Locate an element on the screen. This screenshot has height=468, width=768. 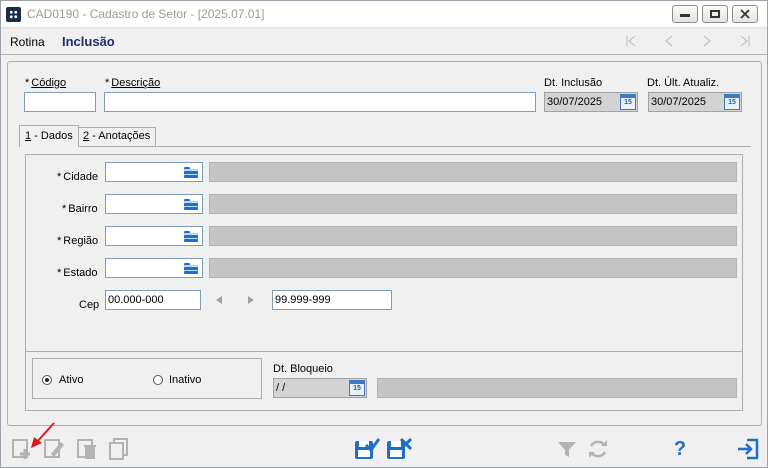
ativo-radio is located at coordinates (47, 380).